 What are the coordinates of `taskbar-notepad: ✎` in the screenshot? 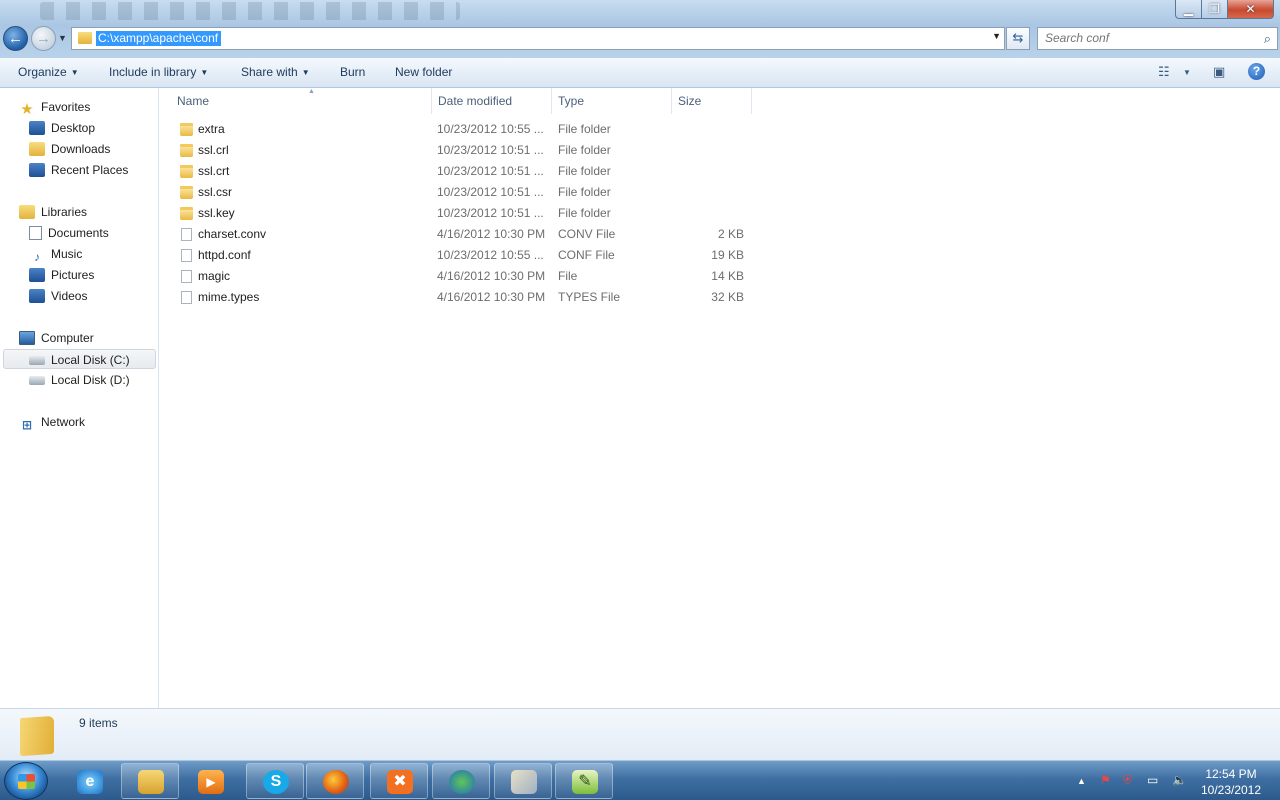 It's located at (584, 781).